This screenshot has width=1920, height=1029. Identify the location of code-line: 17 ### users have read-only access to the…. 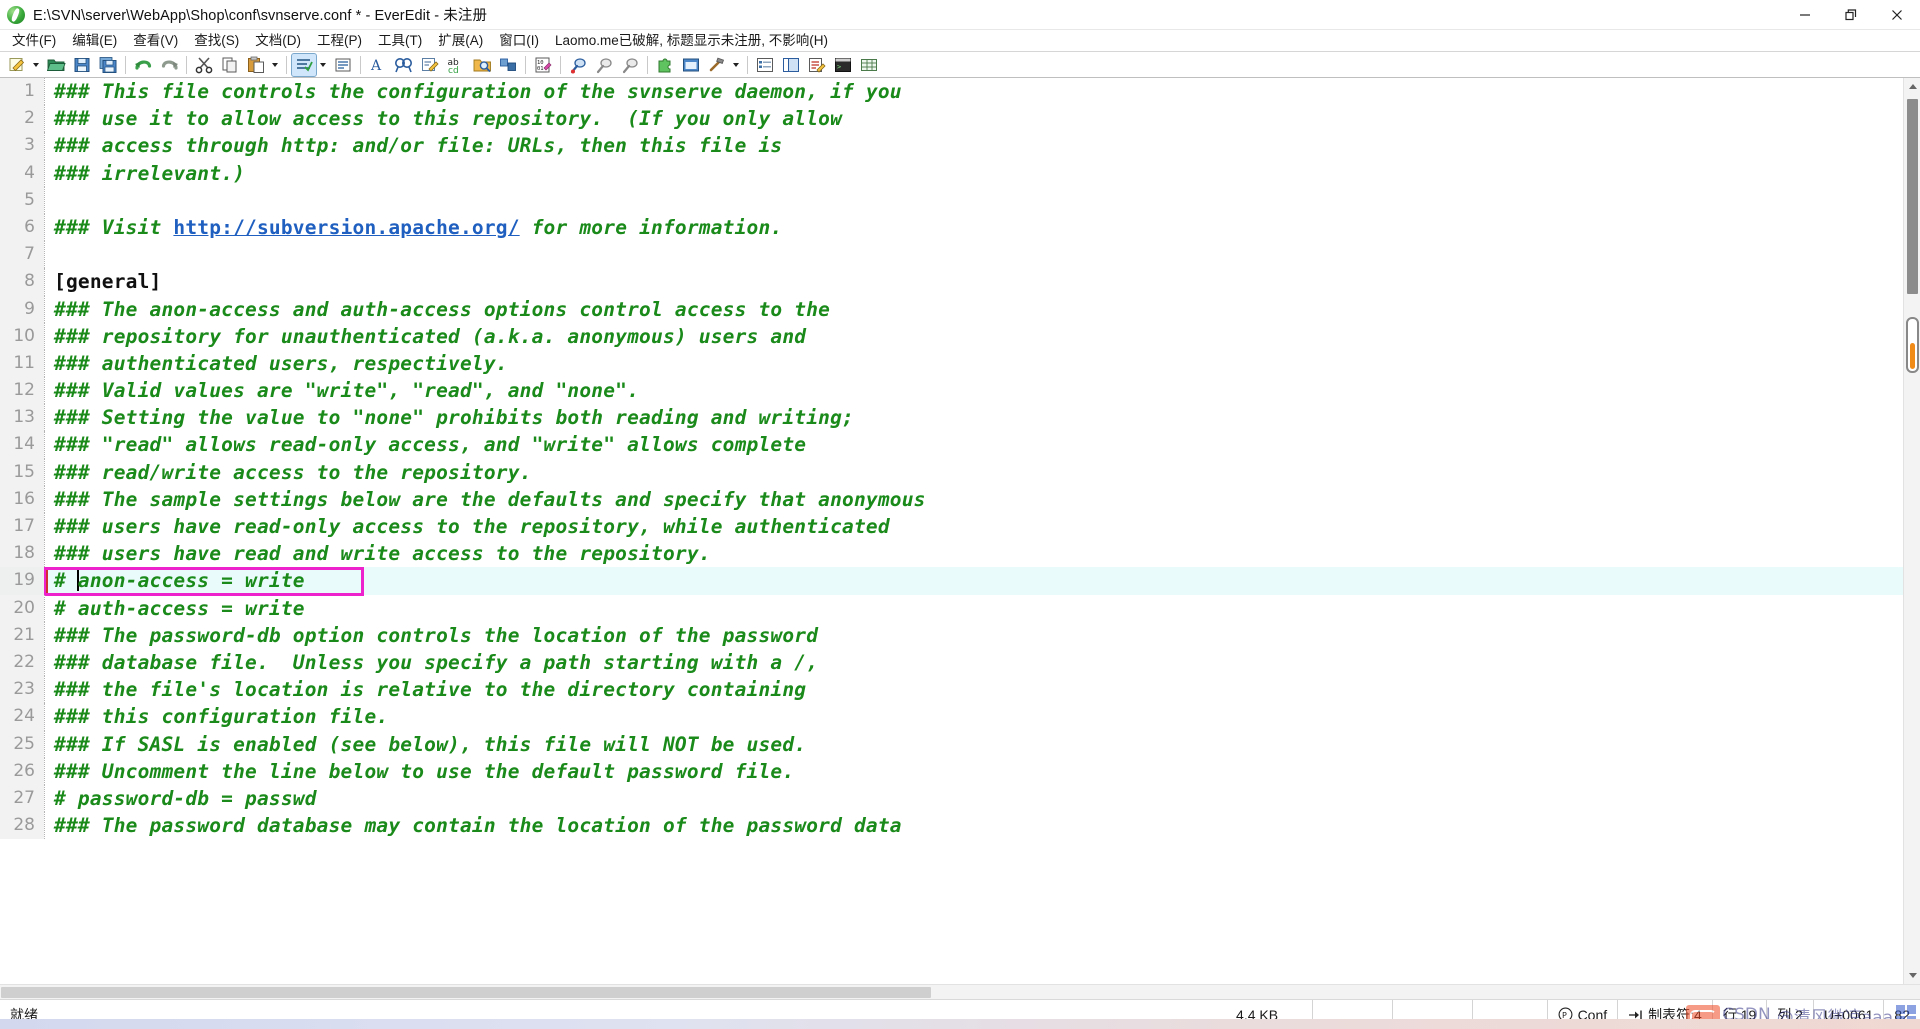
(951, 527).